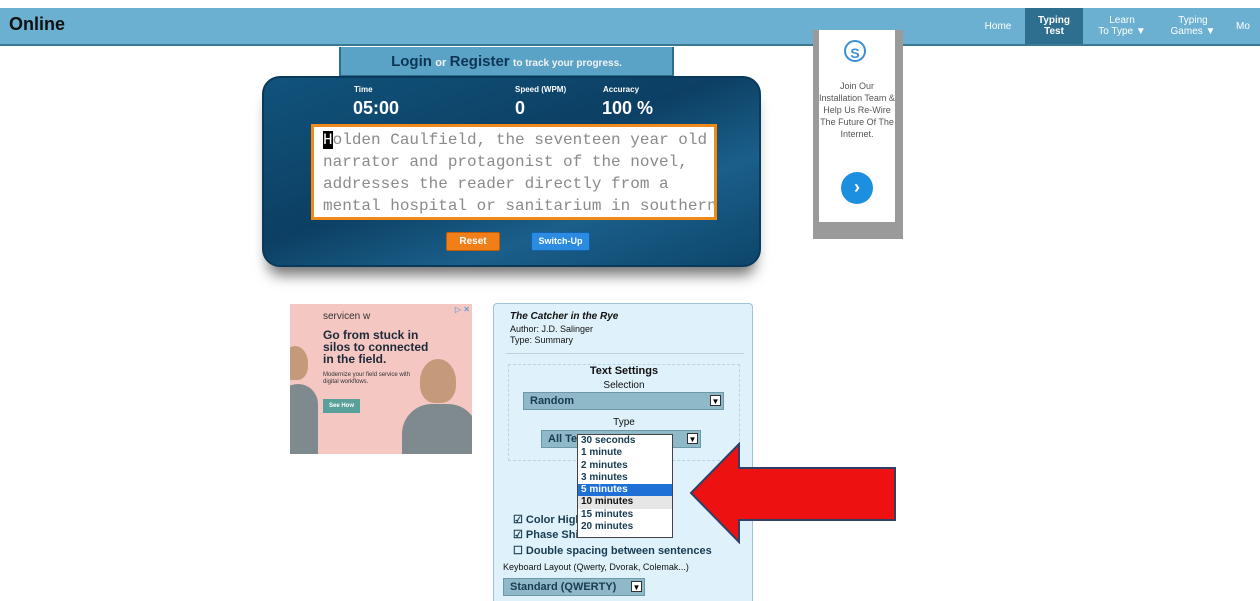 The width and height of the screenshot is (1260, 601). What do you see at coordinates (998, 26) in the screenshot?
I see `nav-home: Home` at bounding box center [998, 26].